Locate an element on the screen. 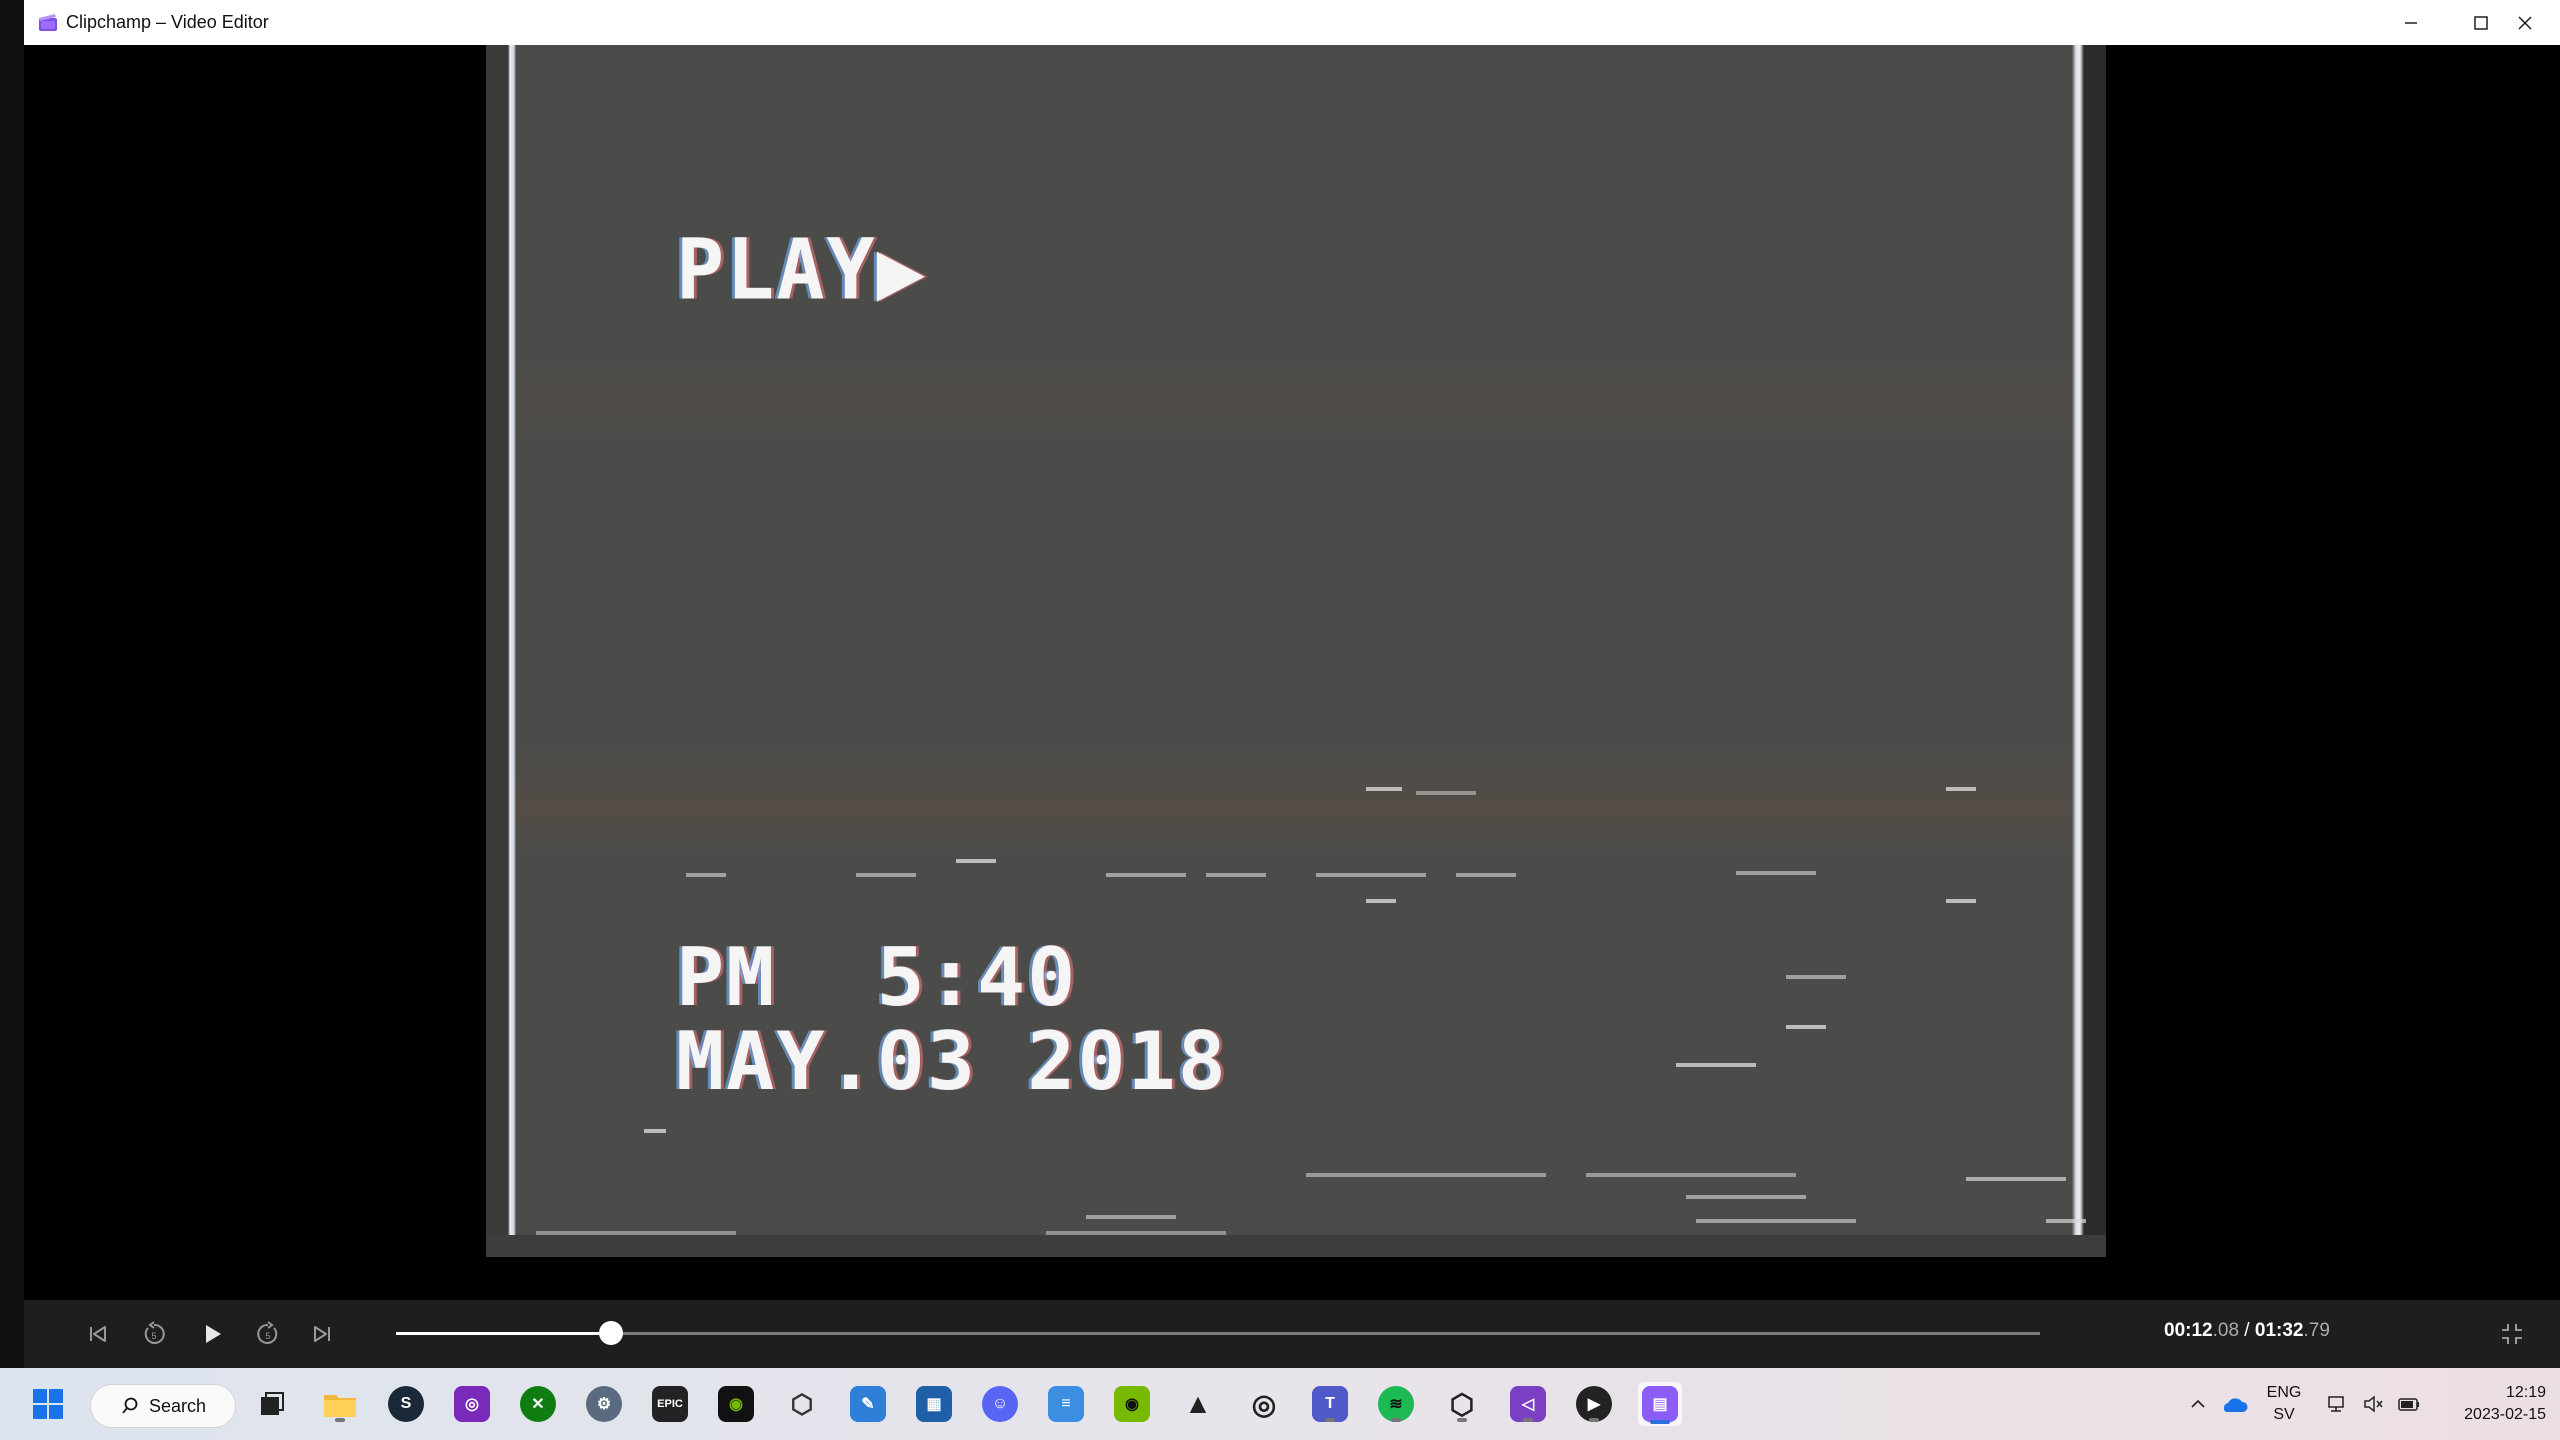 This screenshot has height=1440, width=2560. input-language-indicator: ENG SV is located at coordinates (2284, 1404).